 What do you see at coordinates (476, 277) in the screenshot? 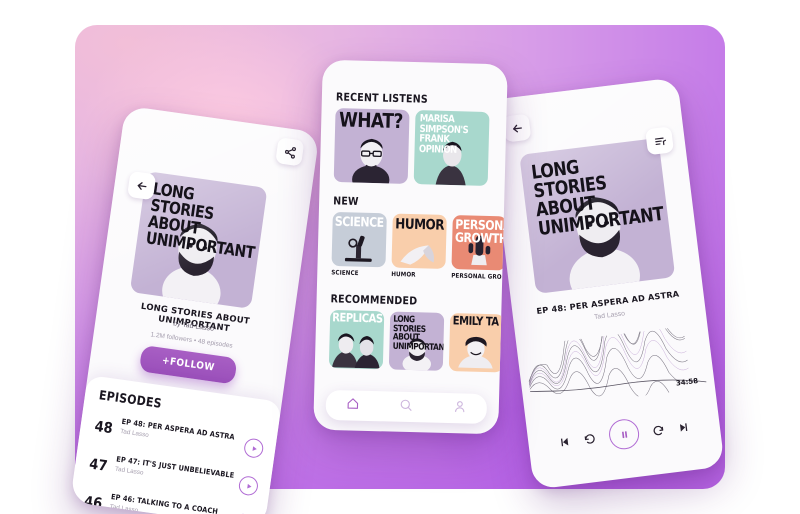
I see `new-card-2-label: PERSONAL GRO` at bounding box center [476, 277].